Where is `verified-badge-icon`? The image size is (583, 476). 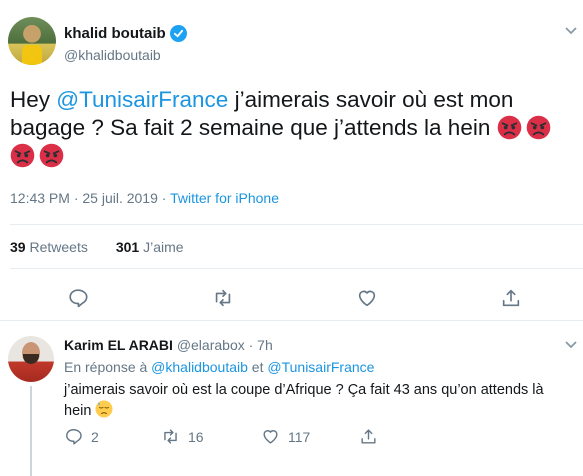
verified-badge-icon is located at coordinates (178, 33).